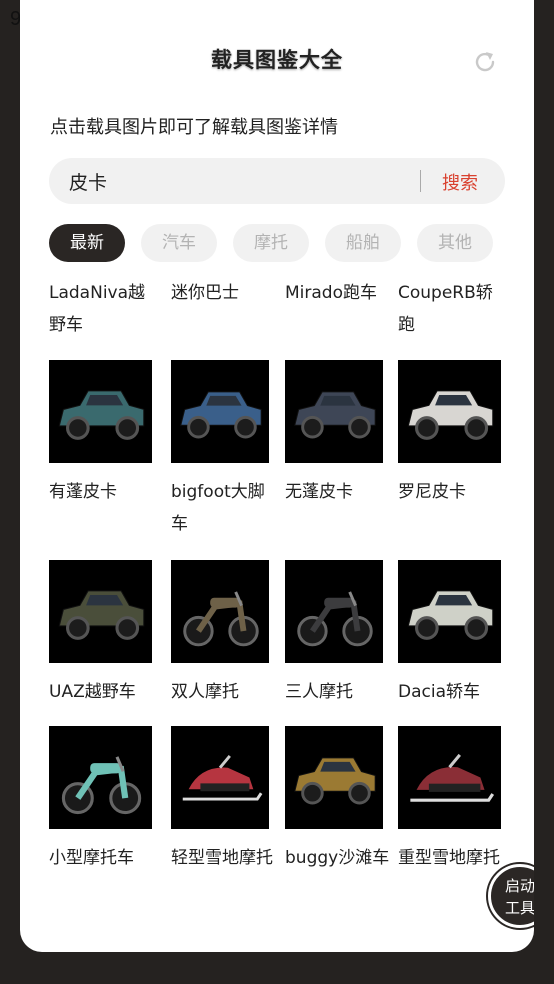  I want to click on vehicle-item: buggy沙滩车, so click(339, 858).